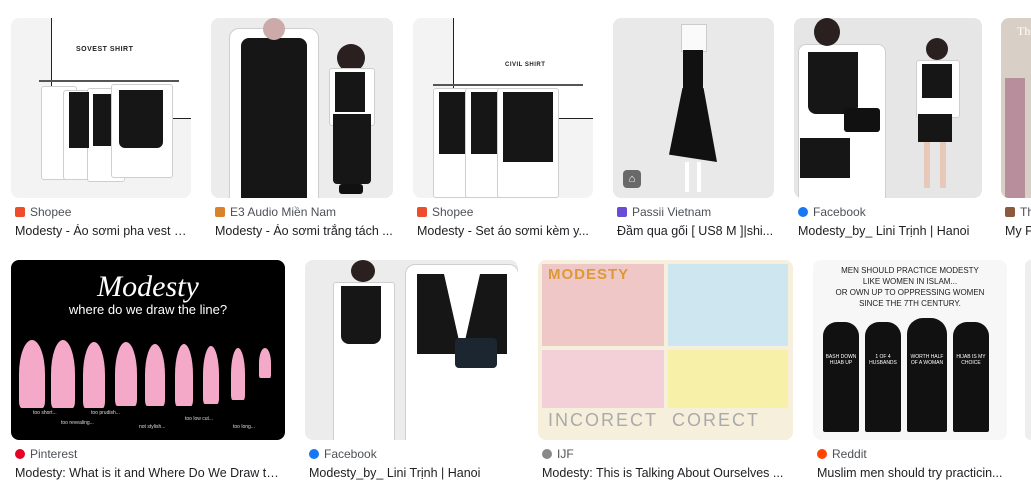 The width and height of the screenshot is (1031, 497). What do you see at coordinates (632, 179) in the screenshot?
I see `tag-icon: ⌂` at bounding box center [632, 179].